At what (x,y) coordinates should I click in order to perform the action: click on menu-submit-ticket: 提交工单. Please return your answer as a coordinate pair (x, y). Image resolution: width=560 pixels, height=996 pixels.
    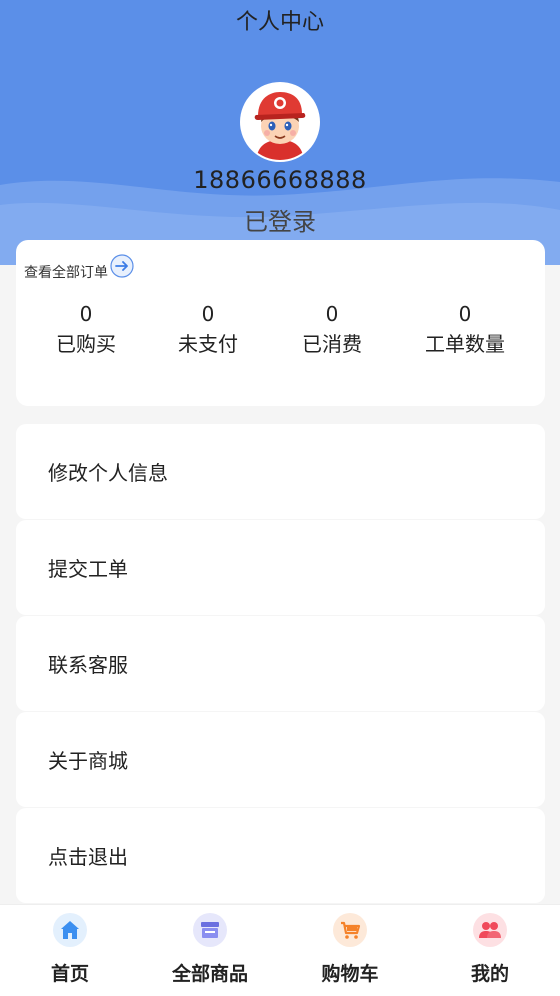
    Looking at the image, I should click on (280, 567).